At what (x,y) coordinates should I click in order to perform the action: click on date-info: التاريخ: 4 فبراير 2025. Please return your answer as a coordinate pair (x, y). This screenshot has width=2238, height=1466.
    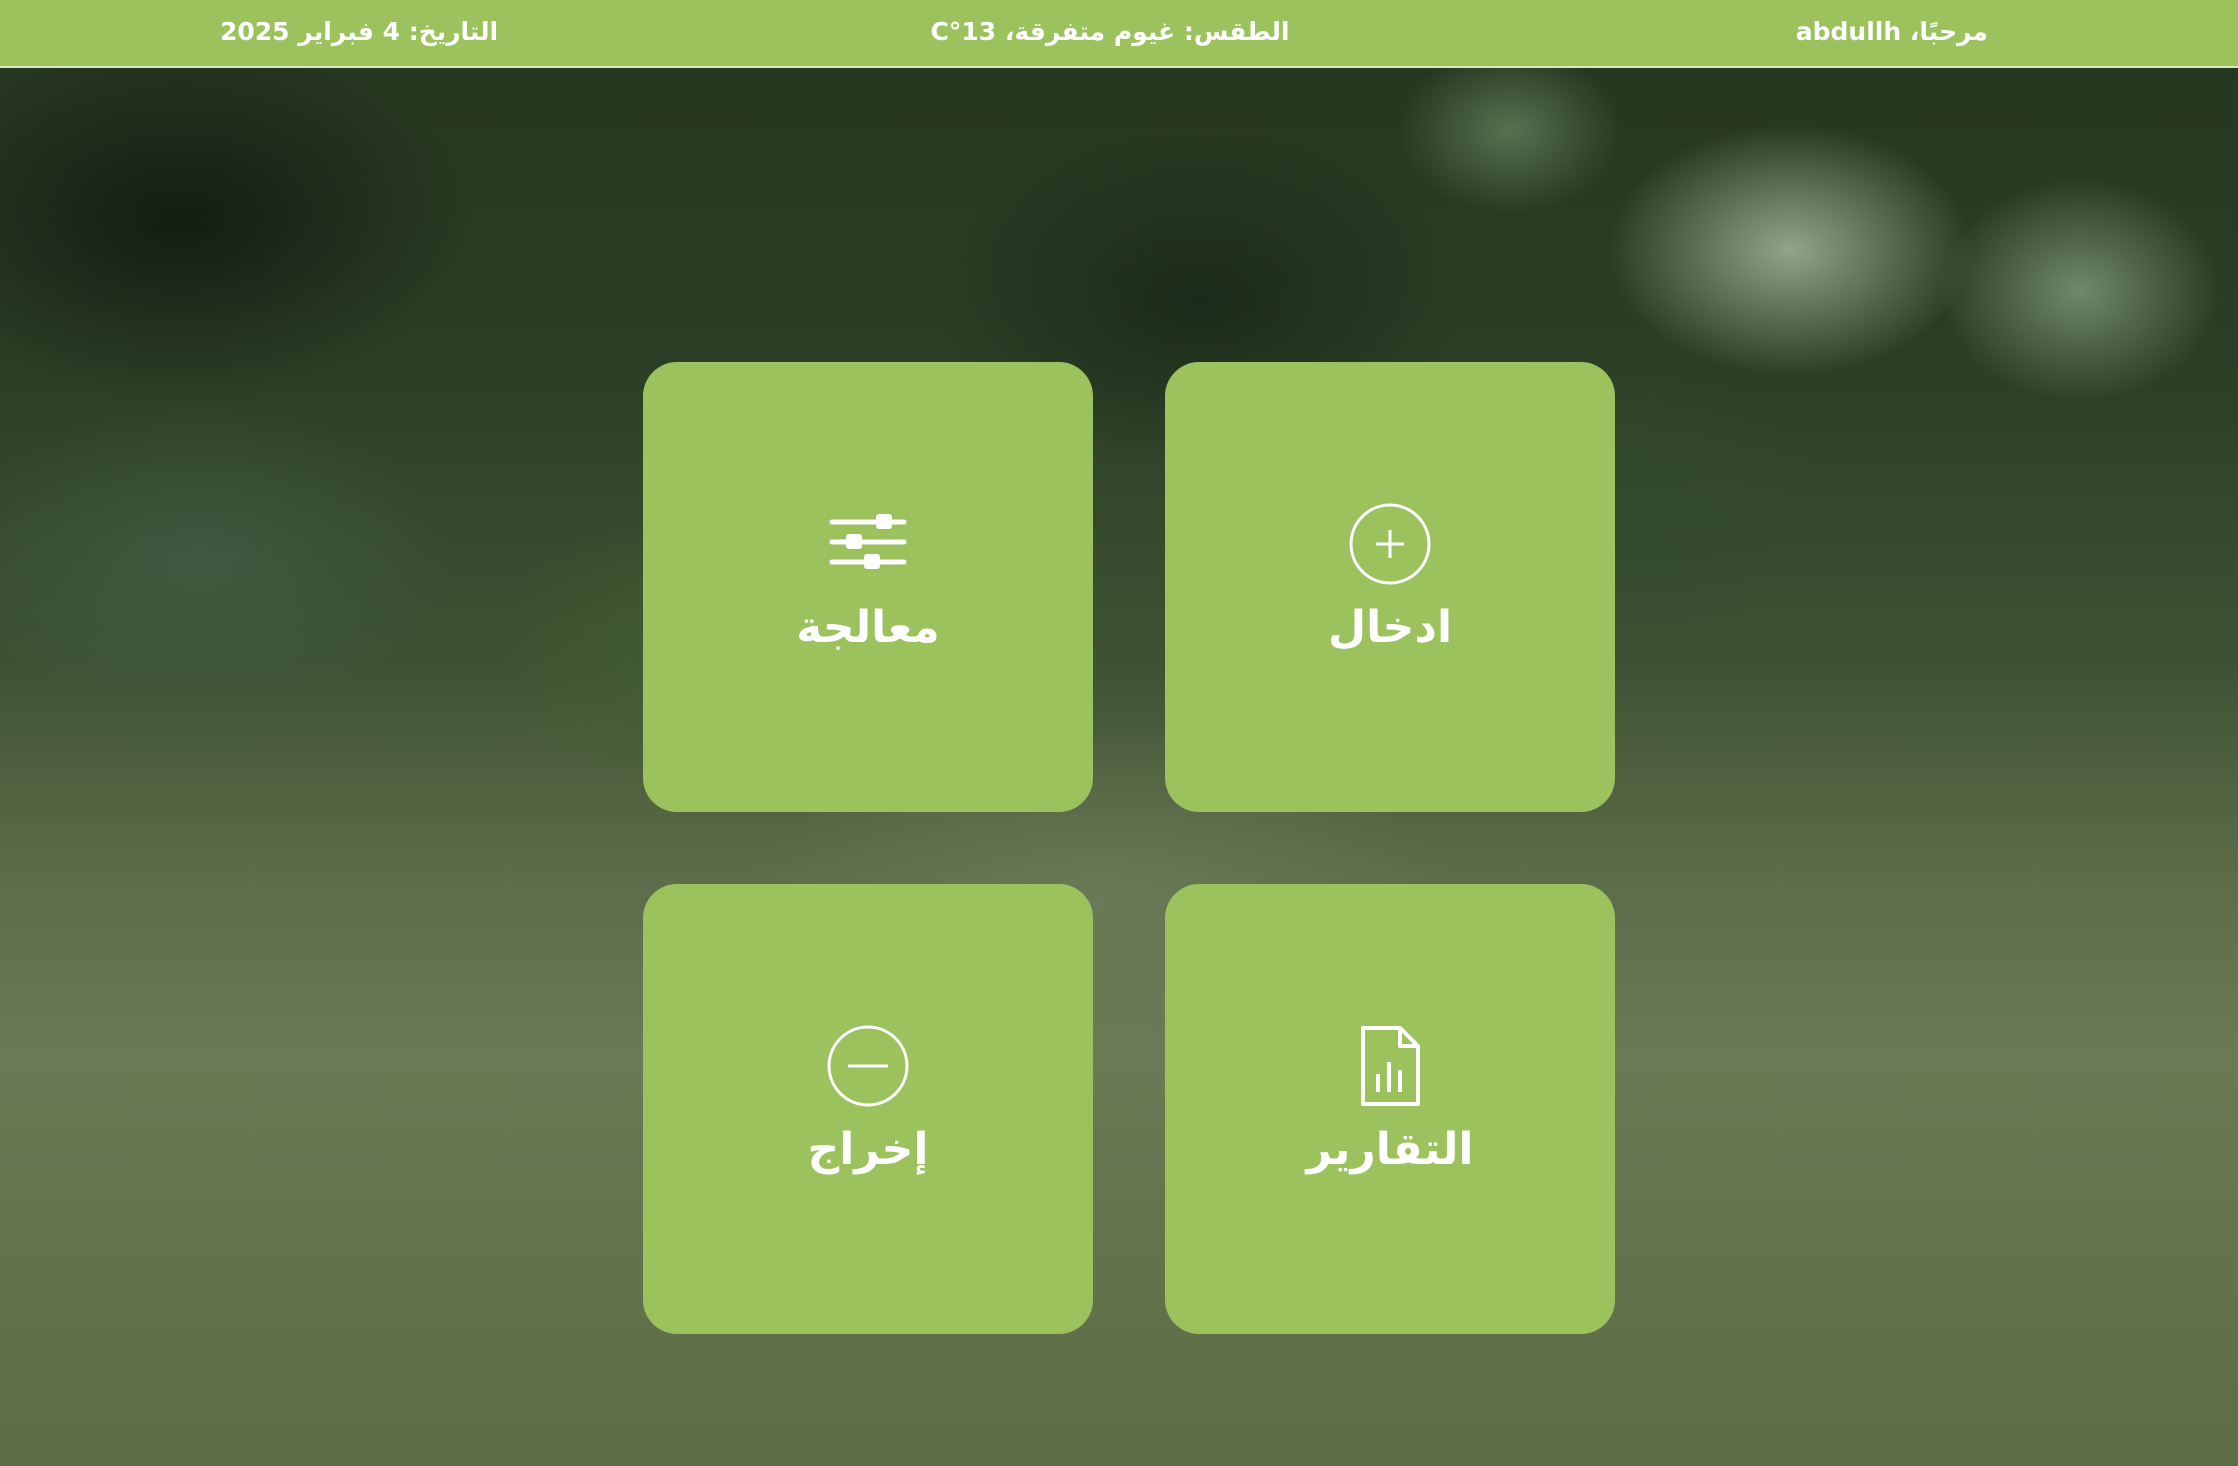
    Looking at the image, I should click on (359, 31).